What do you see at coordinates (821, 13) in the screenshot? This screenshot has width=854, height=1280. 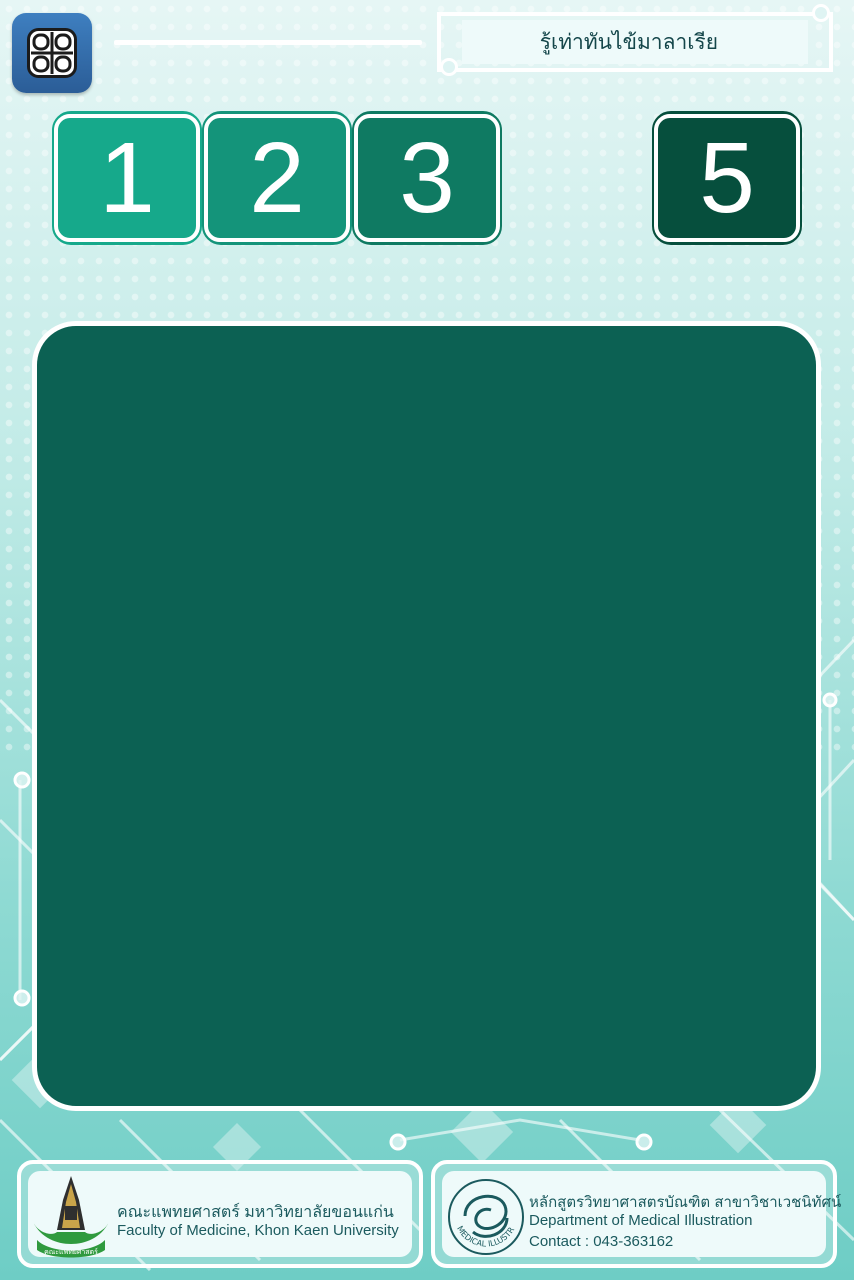 I see `title-frame-ring-top` at bounding box center [821, 13].